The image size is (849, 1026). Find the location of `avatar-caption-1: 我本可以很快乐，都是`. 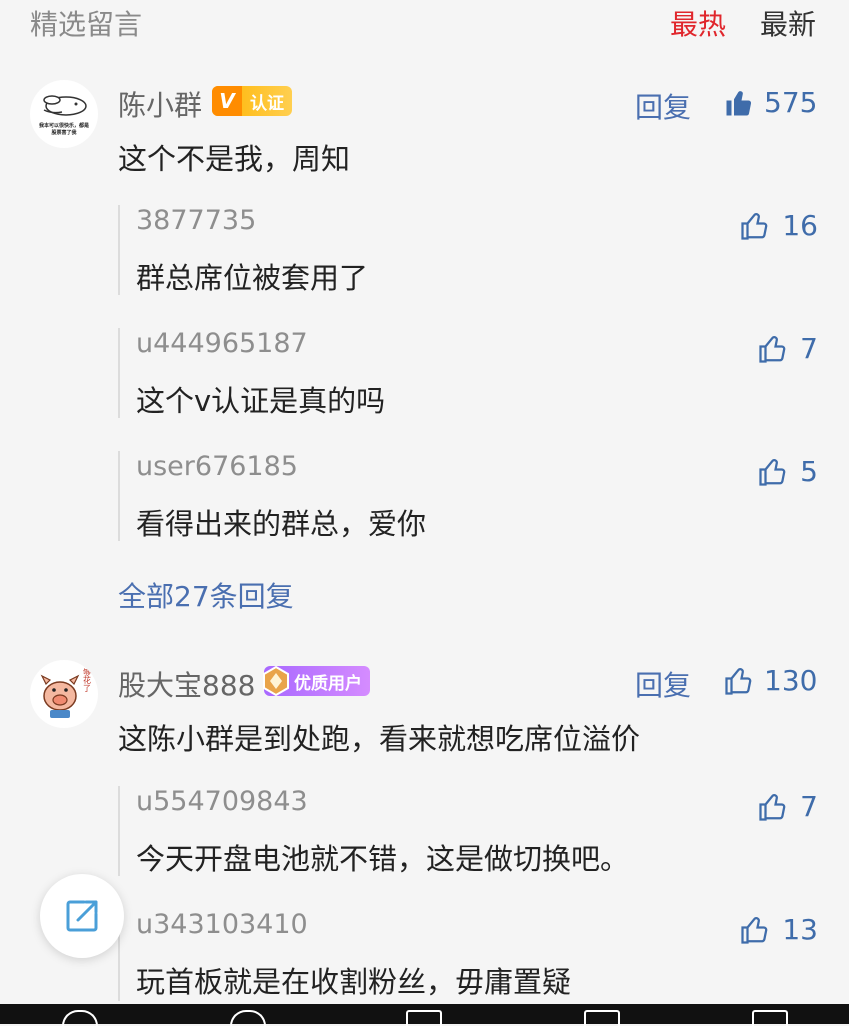

avatar-caption-1: 我本可以很快乐，都是 is located at coordinates (64, 125).